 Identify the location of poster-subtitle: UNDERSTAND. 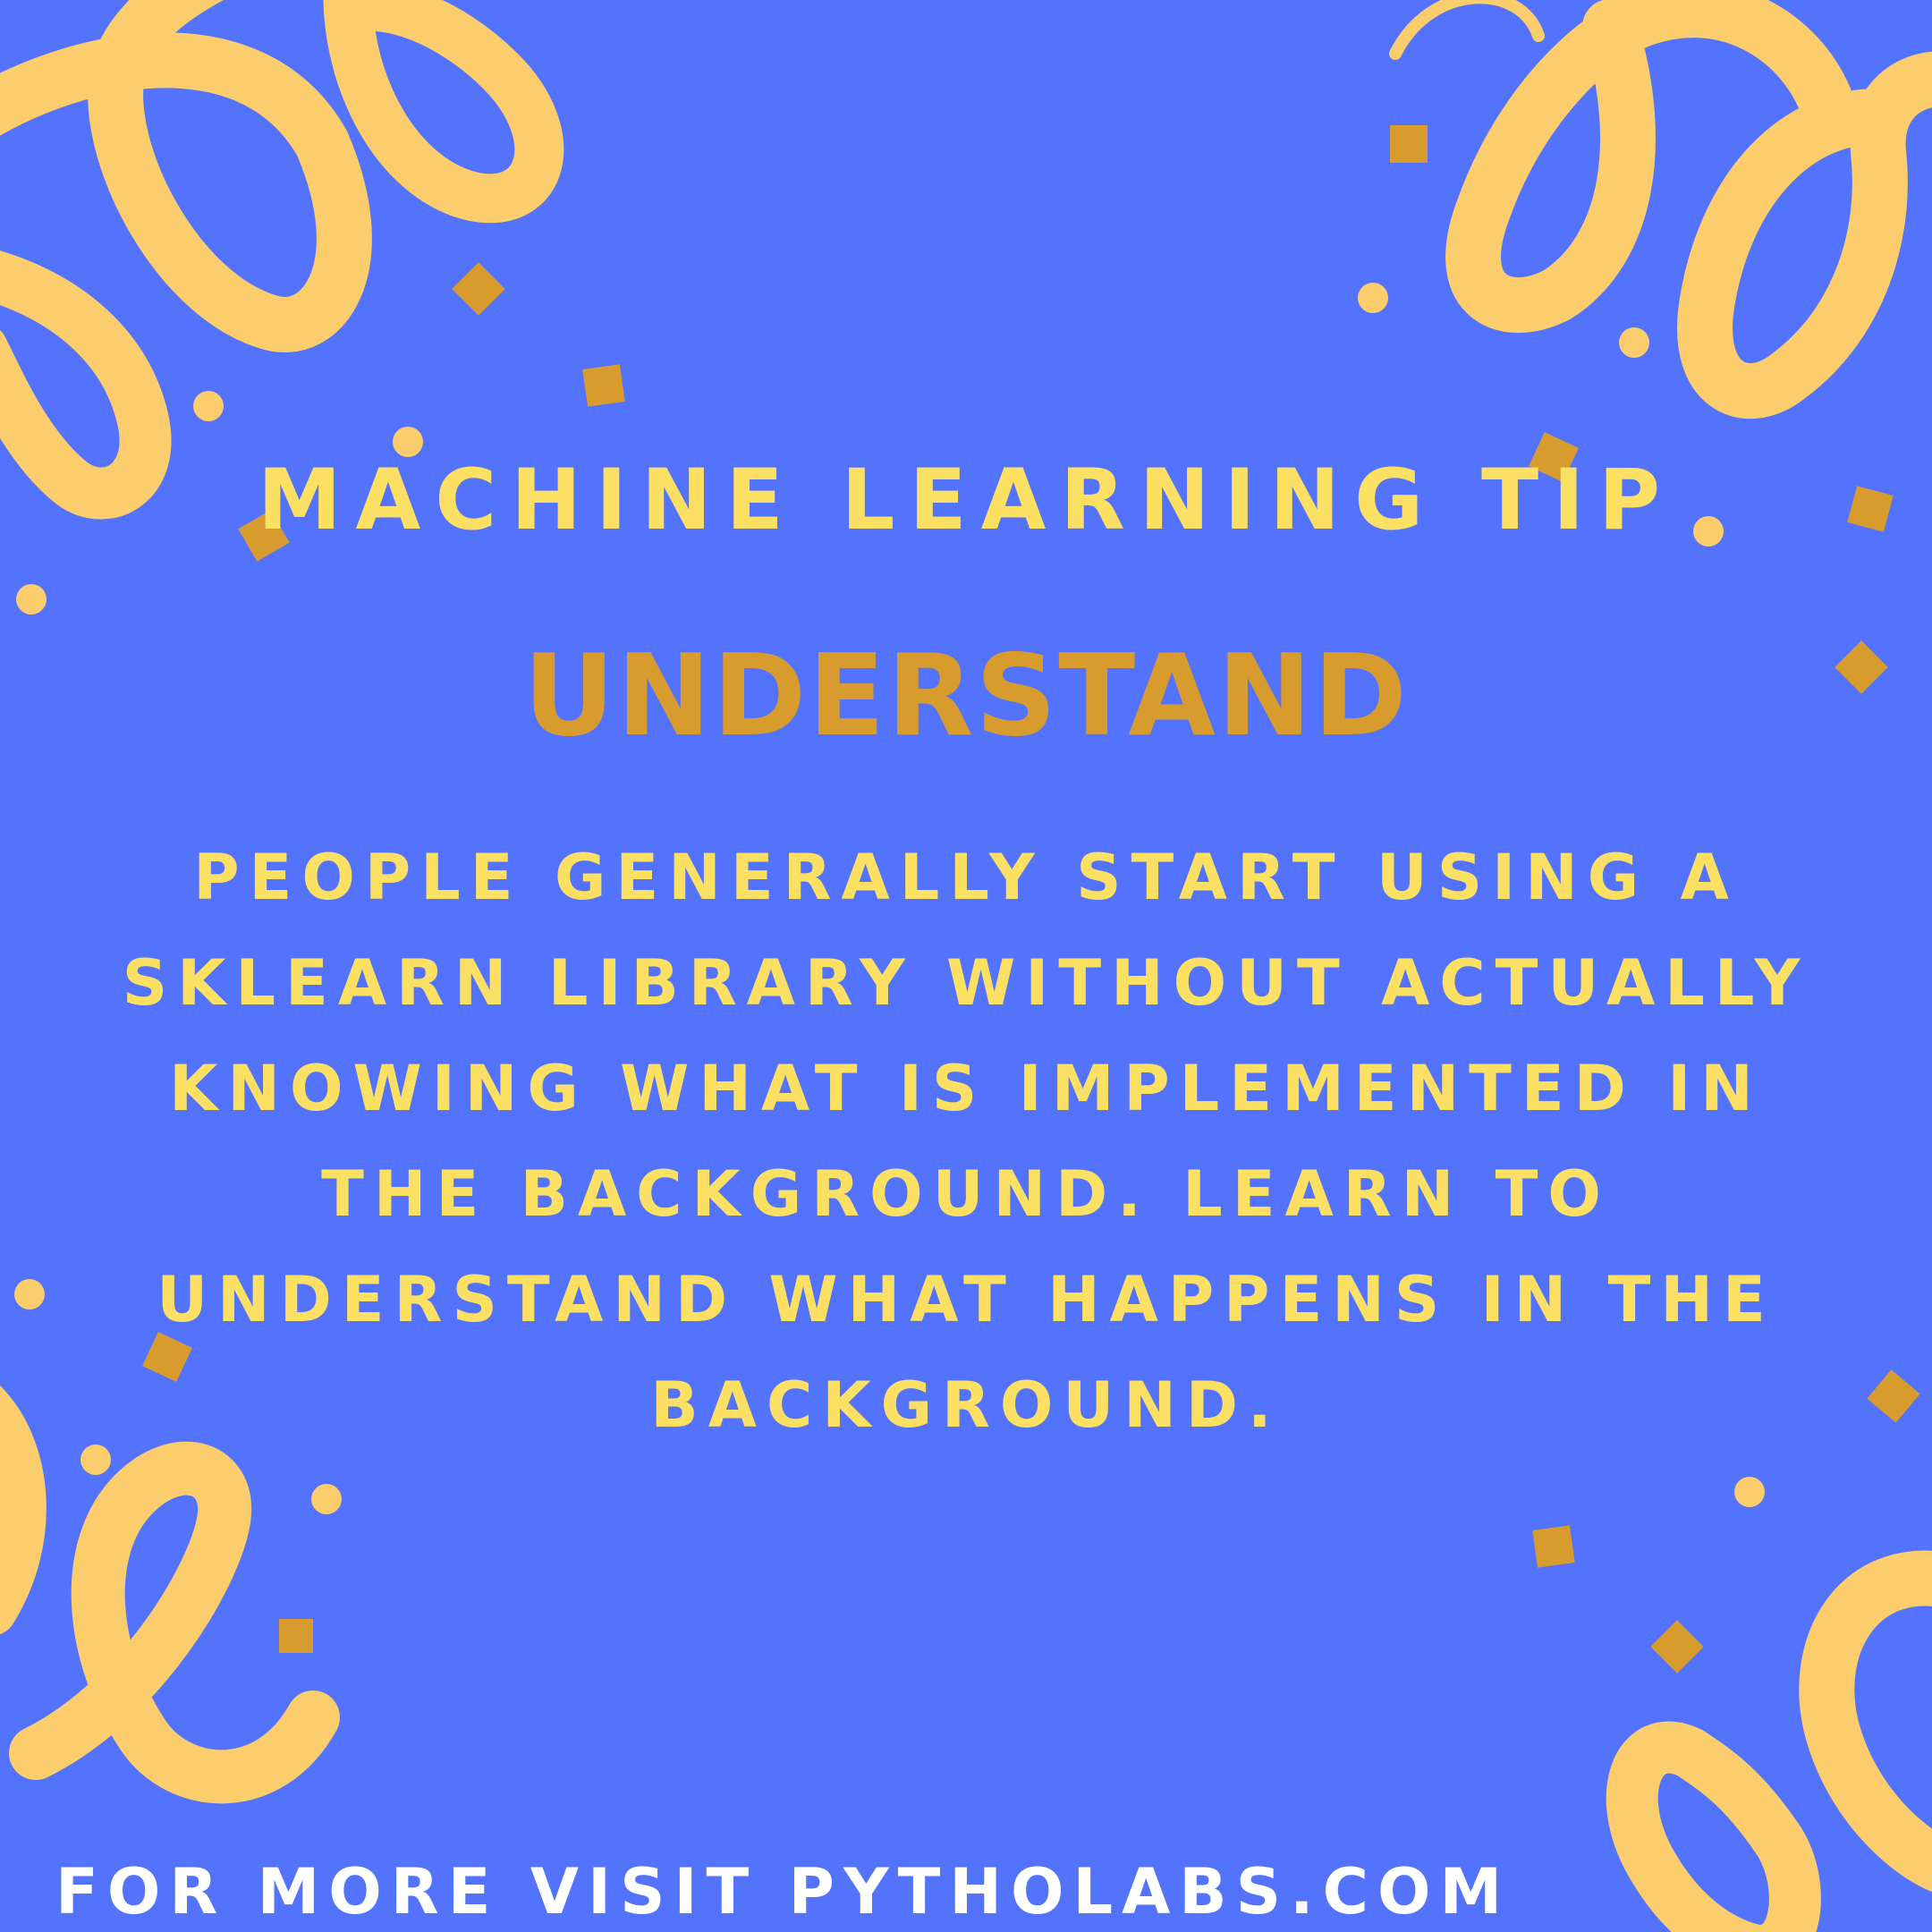
(966, 695).